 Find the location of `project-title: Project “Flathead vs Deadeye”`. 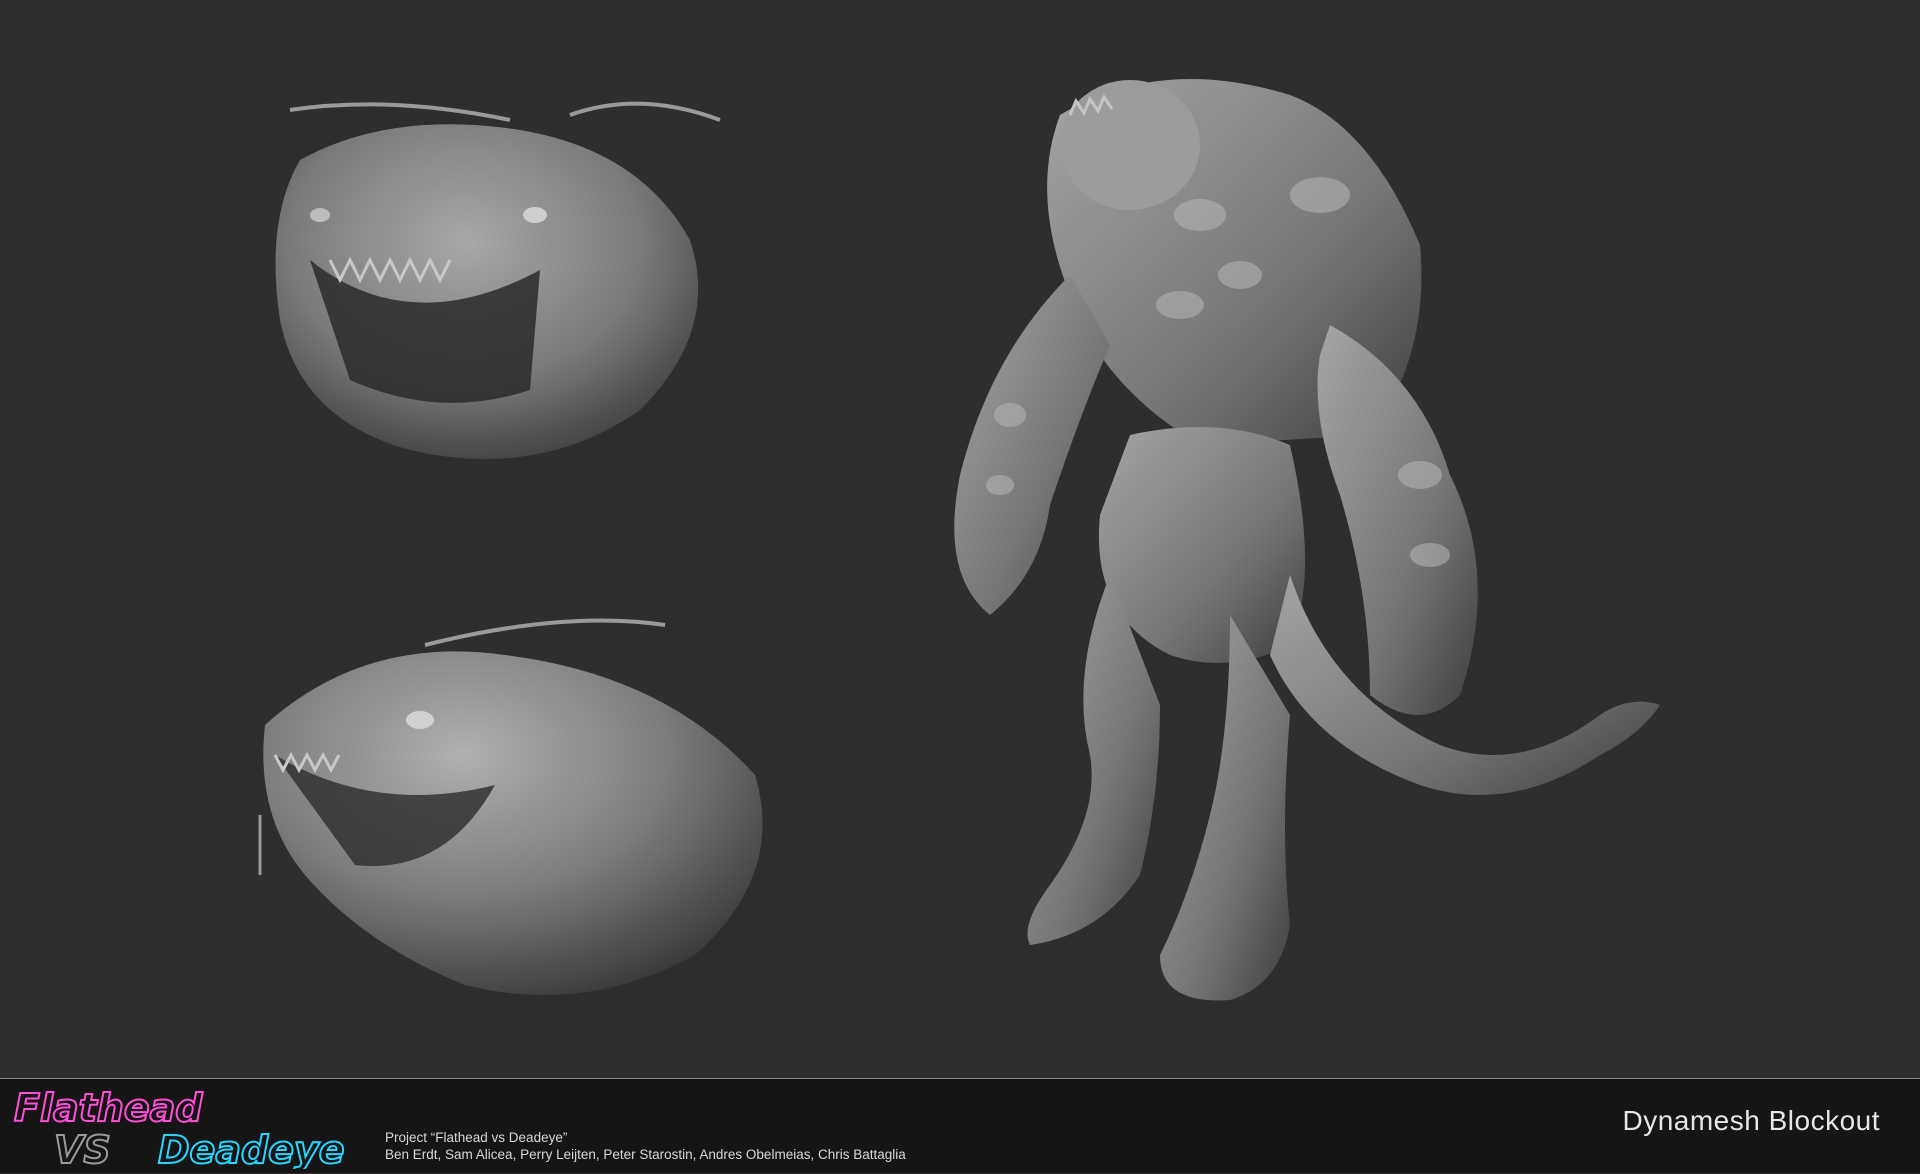

project-title: Project “Flathead vs Deadeye” is located at coordinates (476, 1137).